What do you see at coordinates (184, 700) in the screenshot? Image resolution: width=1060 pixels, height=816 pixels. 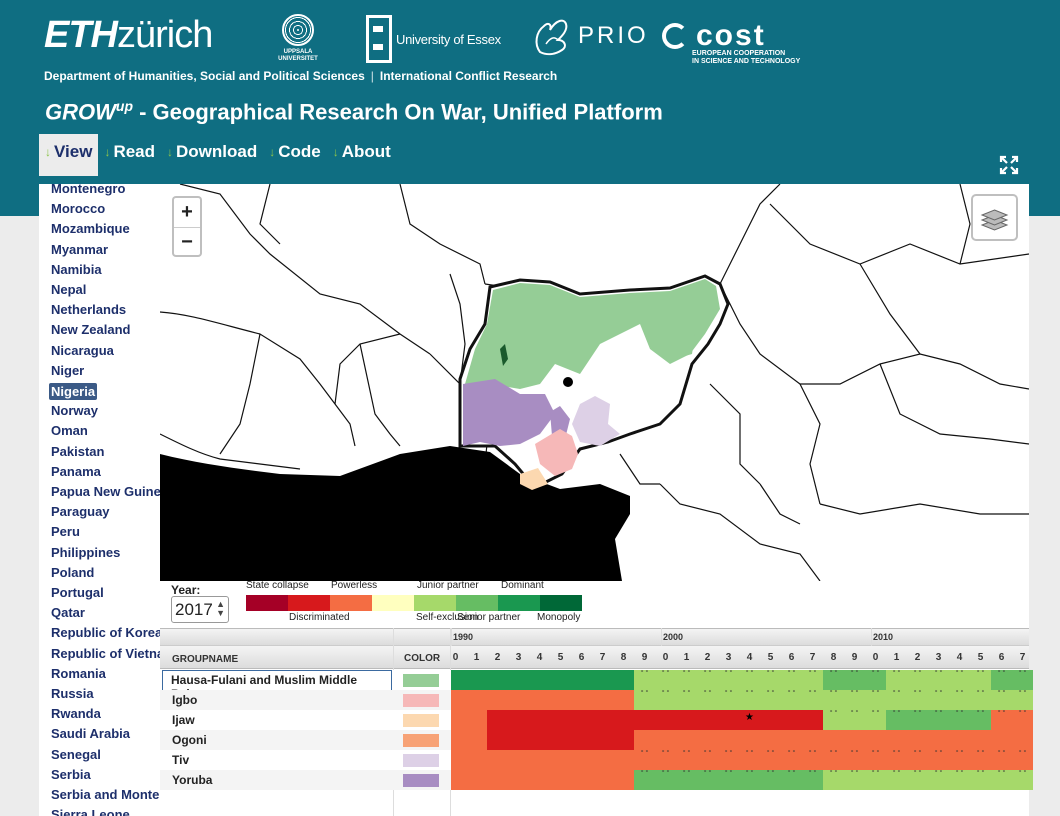 I see `group-name: Igbo` at bounding box center [184, 700].